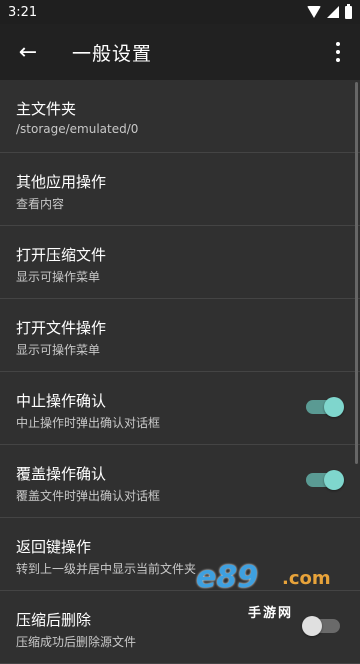  Describe the element at coordinates (325, 407) in the screenshot. I see `abort-confirm-toggle` at that location.